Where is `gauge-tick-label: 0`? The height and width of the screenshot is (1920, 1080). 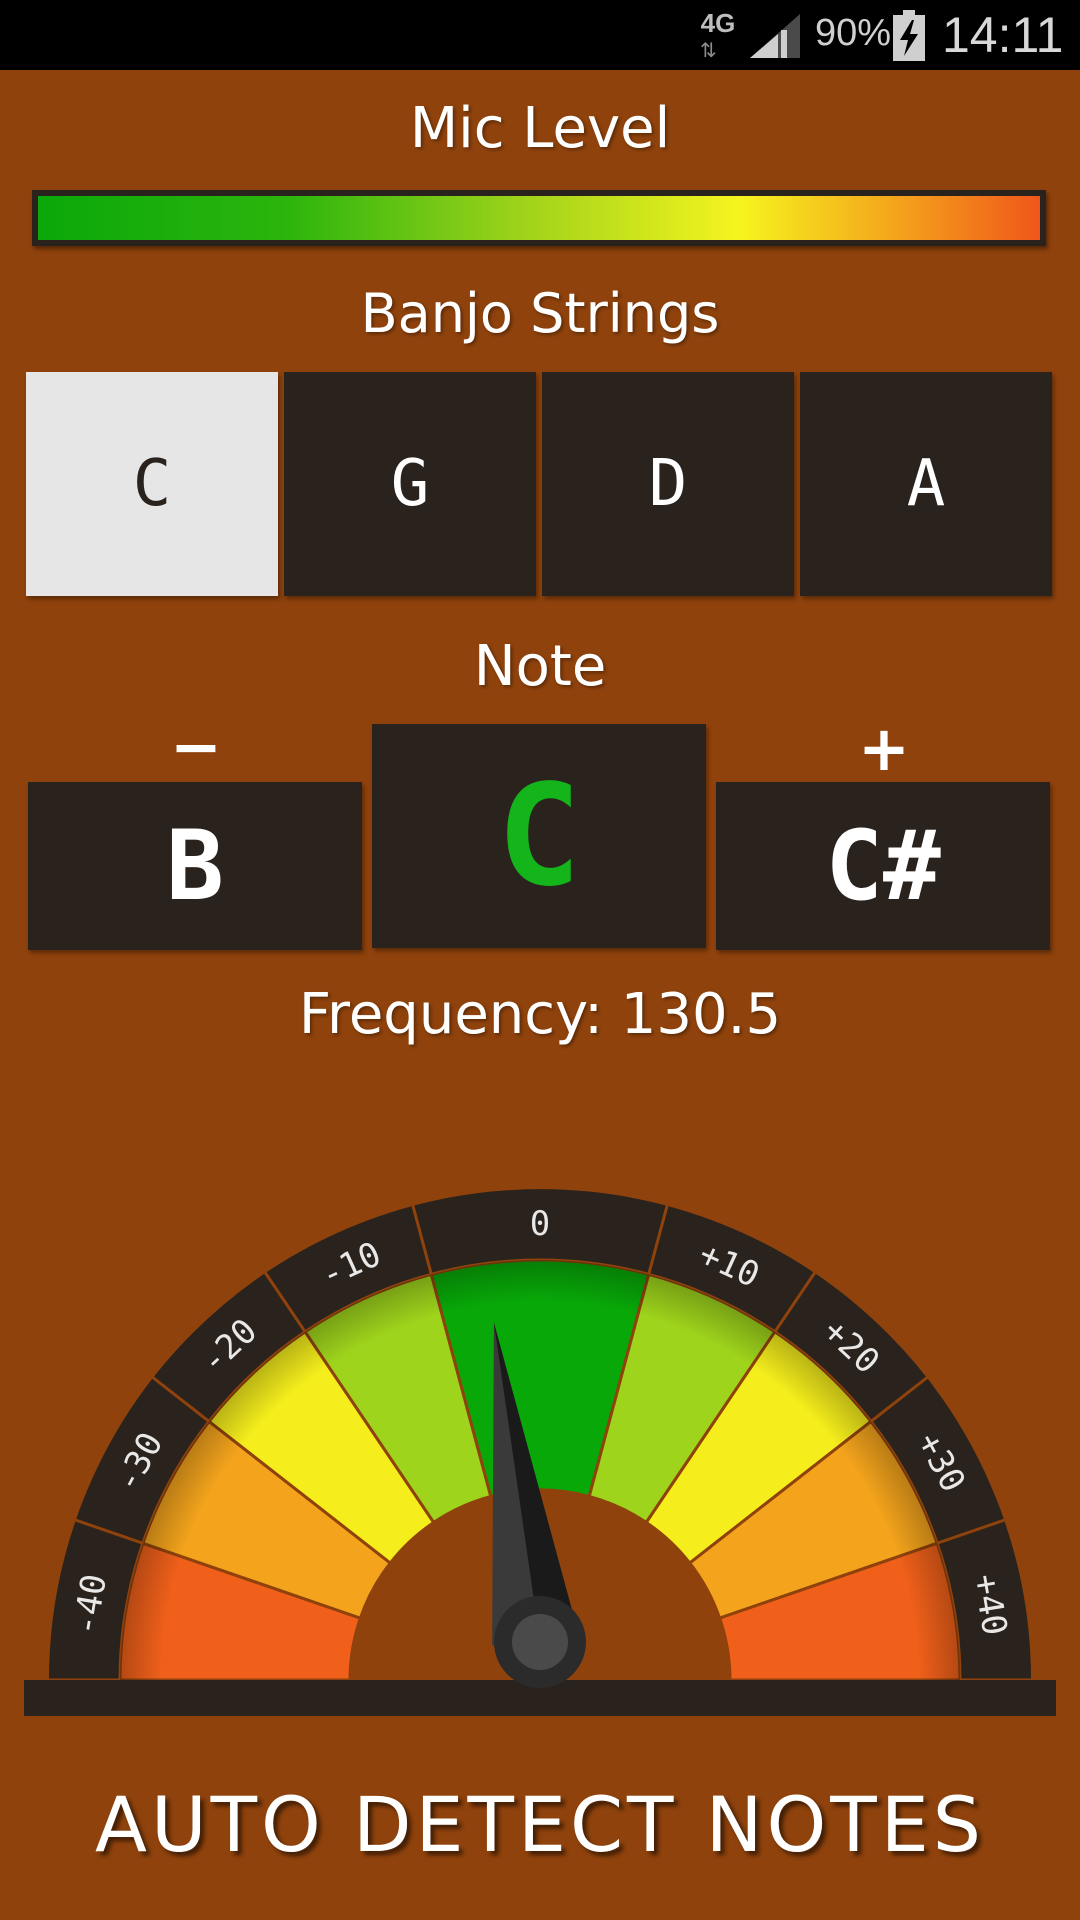
gauge-tick-label: 0 is located at coordinates (540, 1224).